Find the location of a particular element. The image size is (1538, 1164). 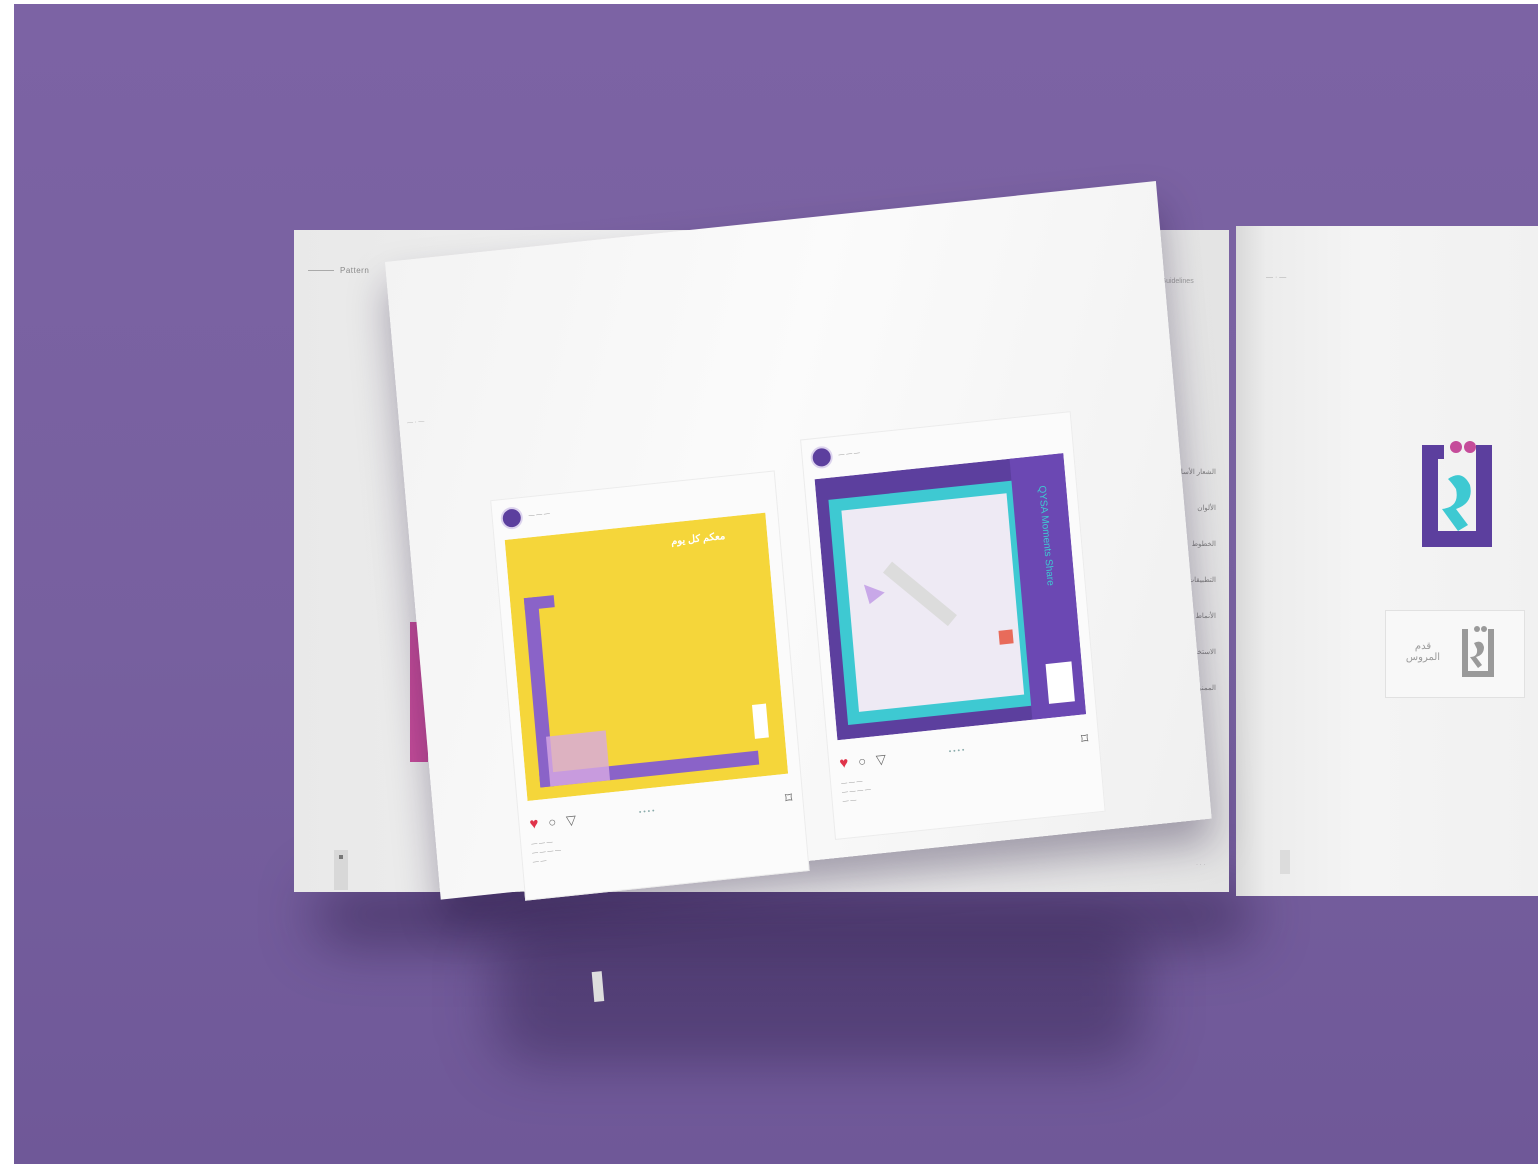

logo-card-text: قدم المروس is located at coordinates (1423, 652).